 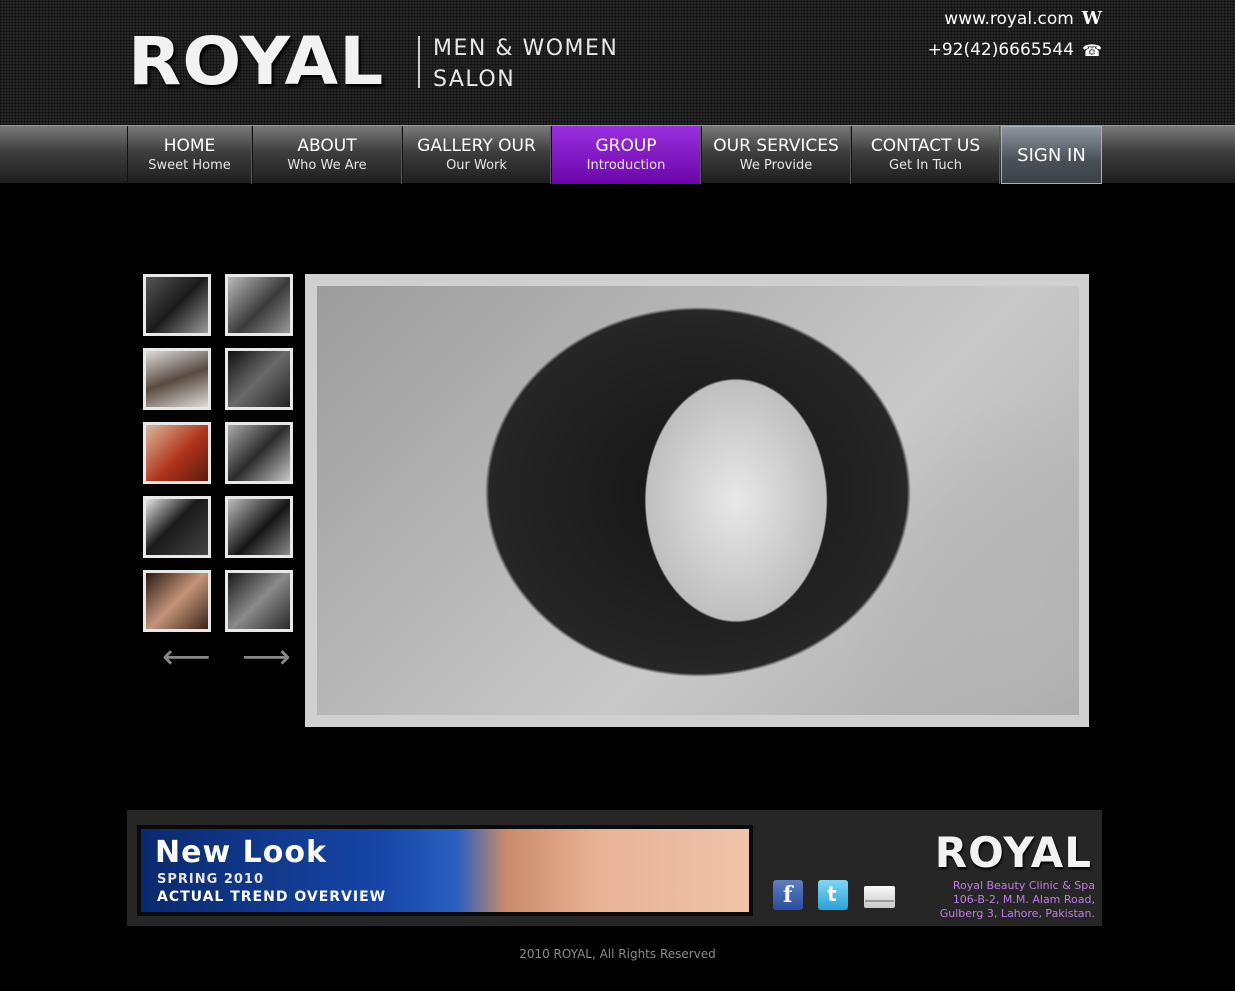 I want to click on nav-subtitle: Sweet Home, so click(x=189, y=165).